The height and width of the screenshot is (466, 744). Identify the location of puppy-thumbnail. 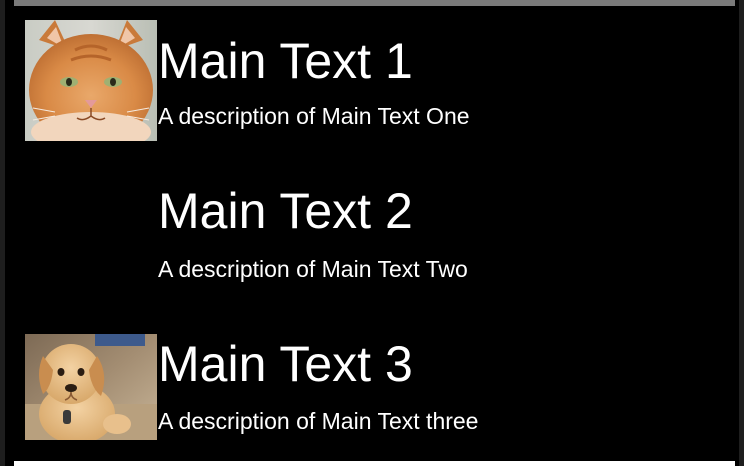
(91, 387).